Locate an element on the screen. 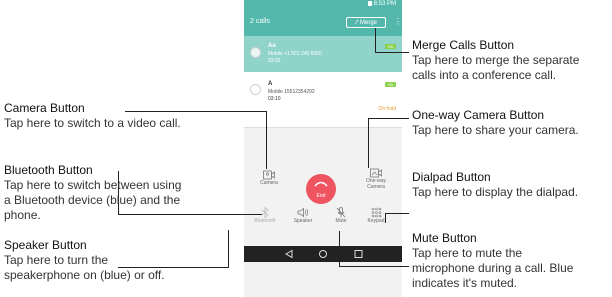 The height and width of the screenshot is (297, 612). end-label: End is located at coordinates (321, 196).